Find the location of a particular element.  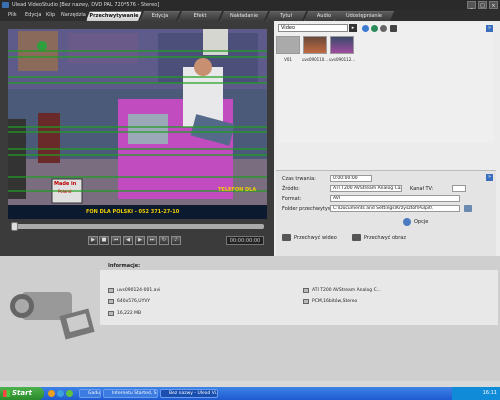

tab-przechwytywanie: Przechwytywanie is located at coordinates (114, 16).